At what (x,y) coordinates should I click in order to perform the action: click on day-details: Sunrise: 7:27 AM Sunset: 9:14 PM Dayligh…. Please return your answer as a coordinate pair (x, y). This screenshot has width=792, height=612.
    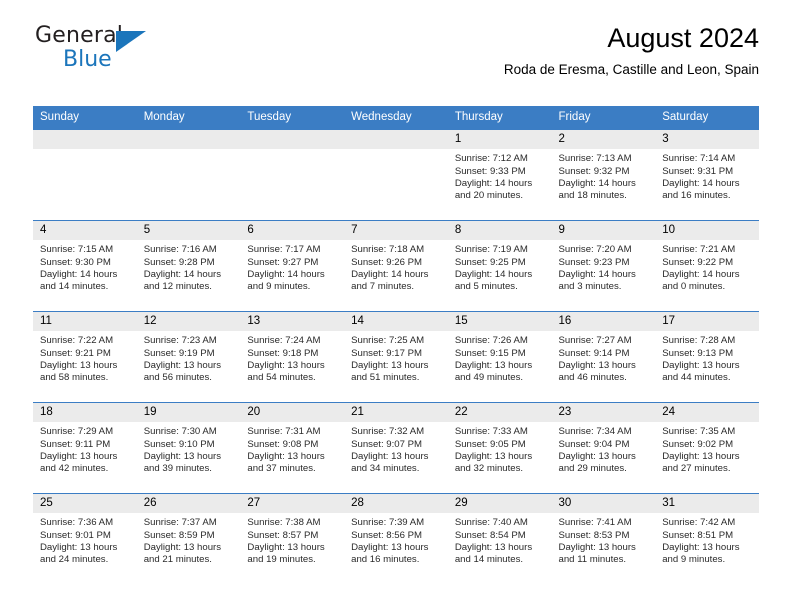
    Looking at the image, I should click on (597, 359).